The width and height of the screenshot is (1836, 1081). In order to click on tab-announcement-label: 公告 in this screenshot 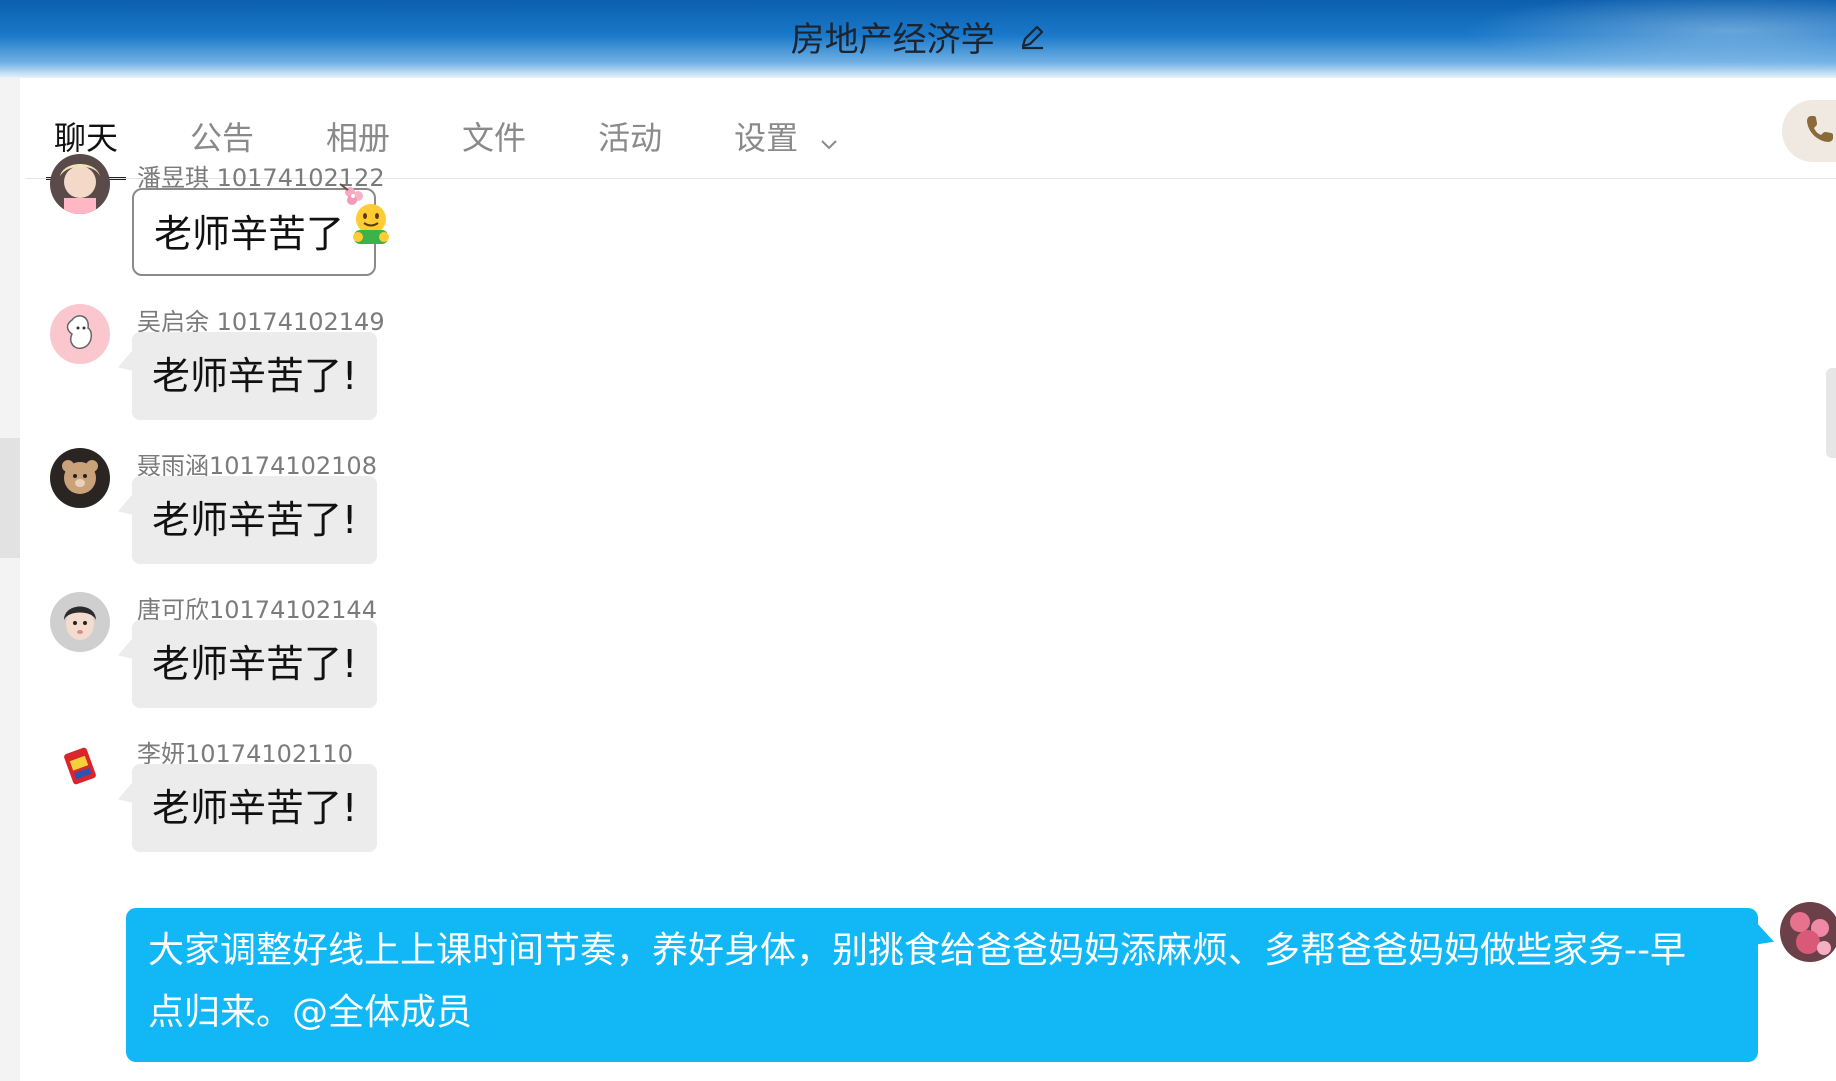, I will do `click(222, 138)`.